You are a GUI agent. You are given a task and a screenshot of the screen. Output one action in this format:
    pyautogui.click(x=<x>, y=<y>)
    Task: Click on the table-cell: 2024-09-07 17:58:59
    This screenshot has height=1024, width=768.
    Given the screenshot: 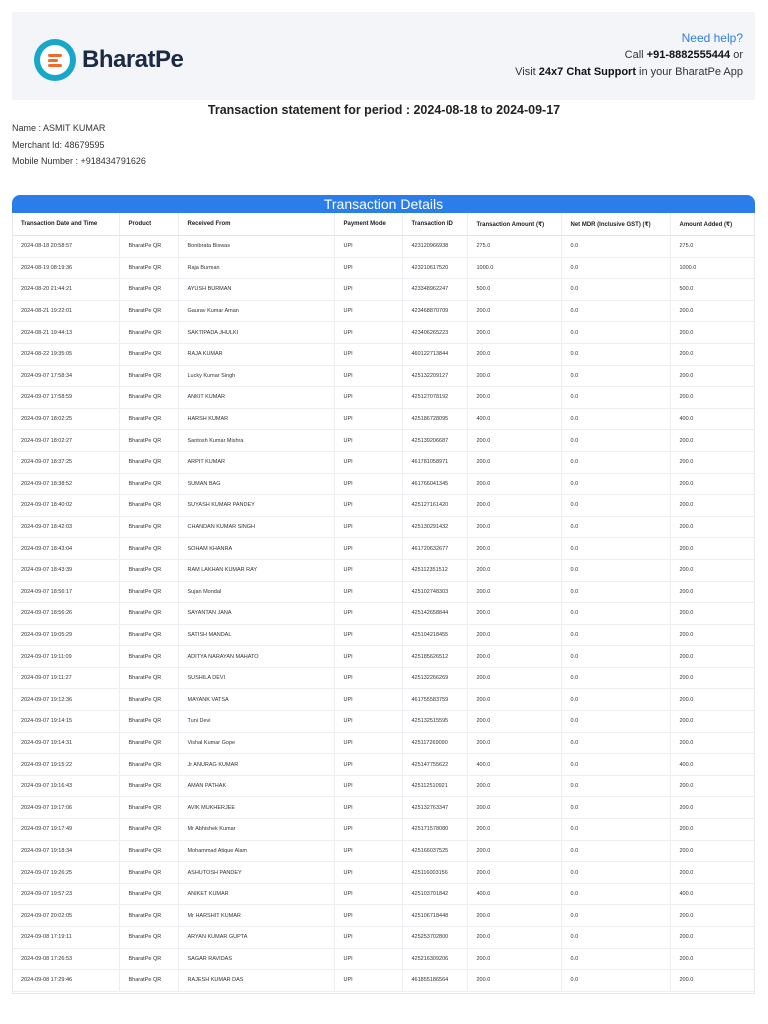 What is the action you would take?
    pyautogui.click(x=65, y=397)
    